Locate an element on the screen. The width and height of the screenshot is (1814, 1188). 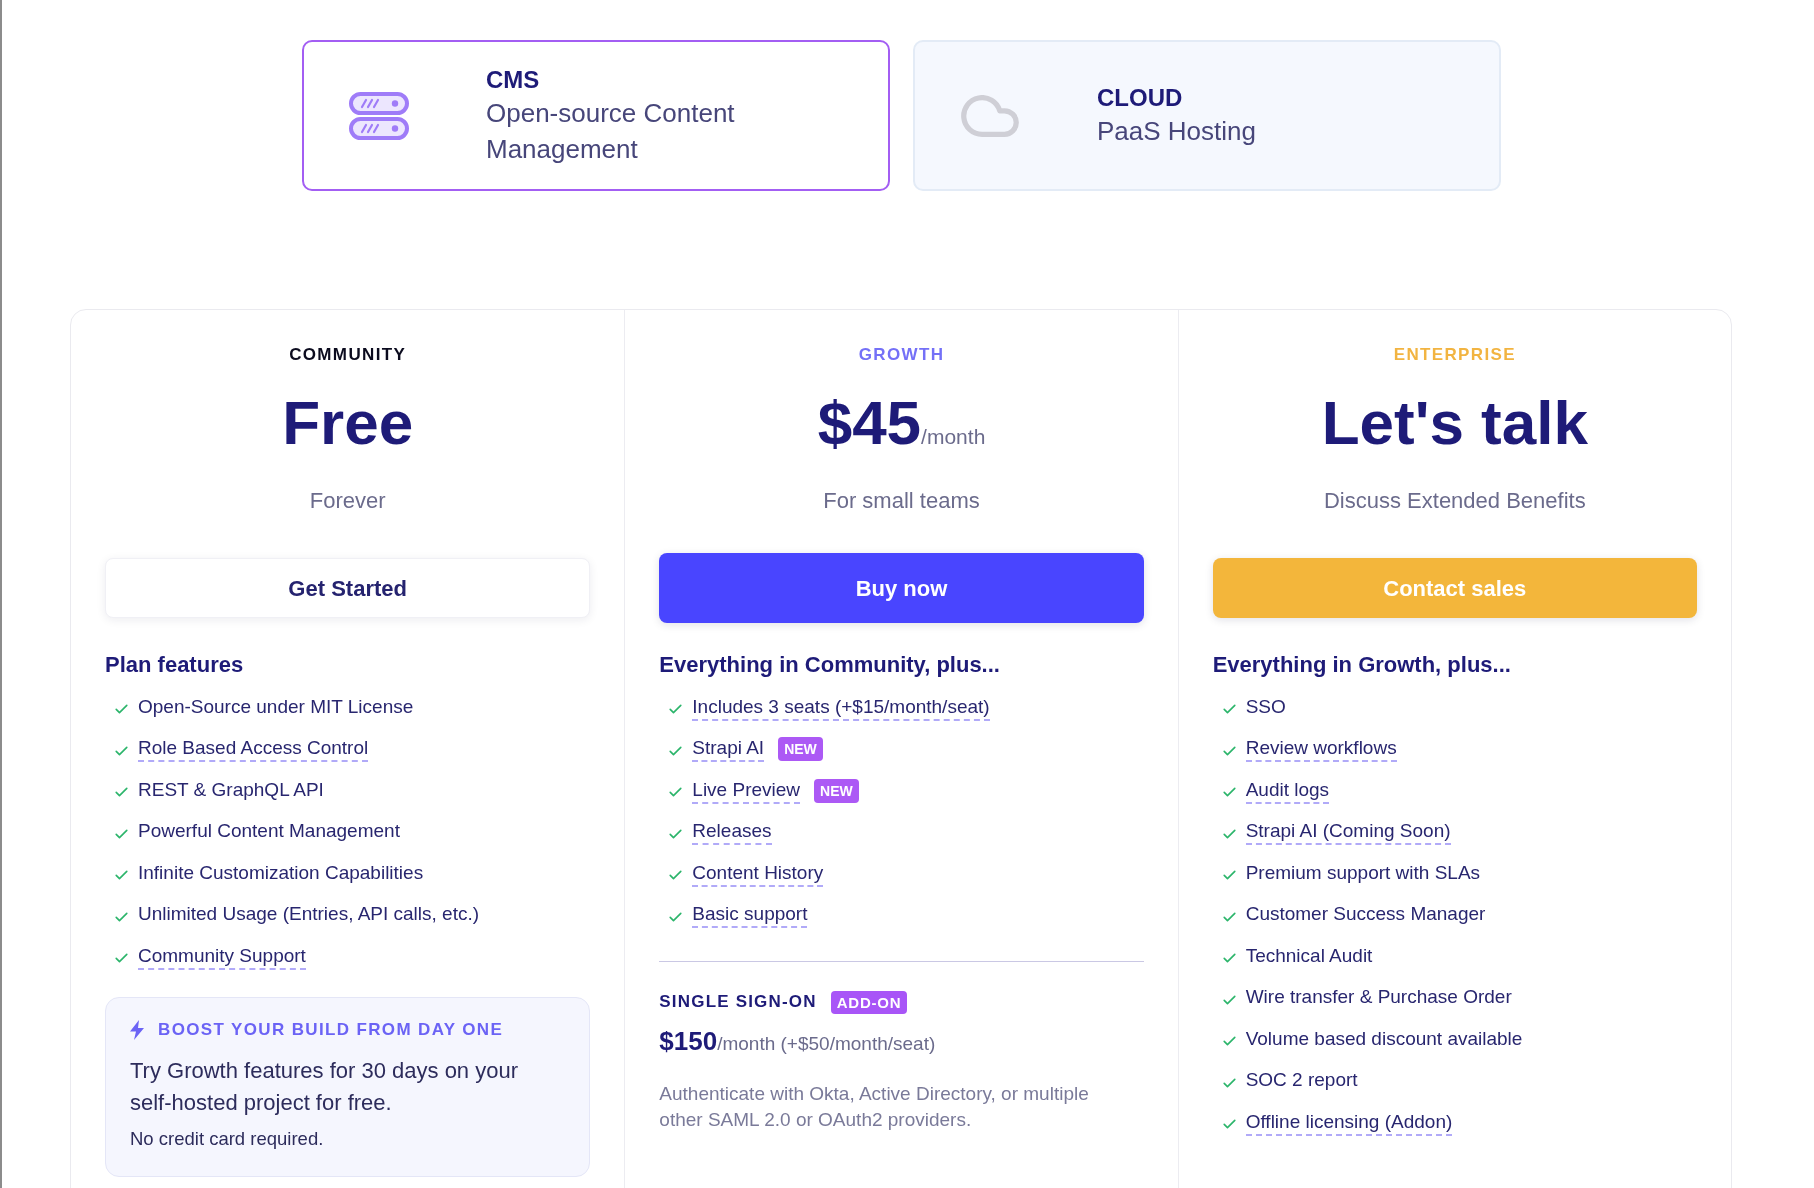
cta-button: Buy now is located at coordinates (901, 588).